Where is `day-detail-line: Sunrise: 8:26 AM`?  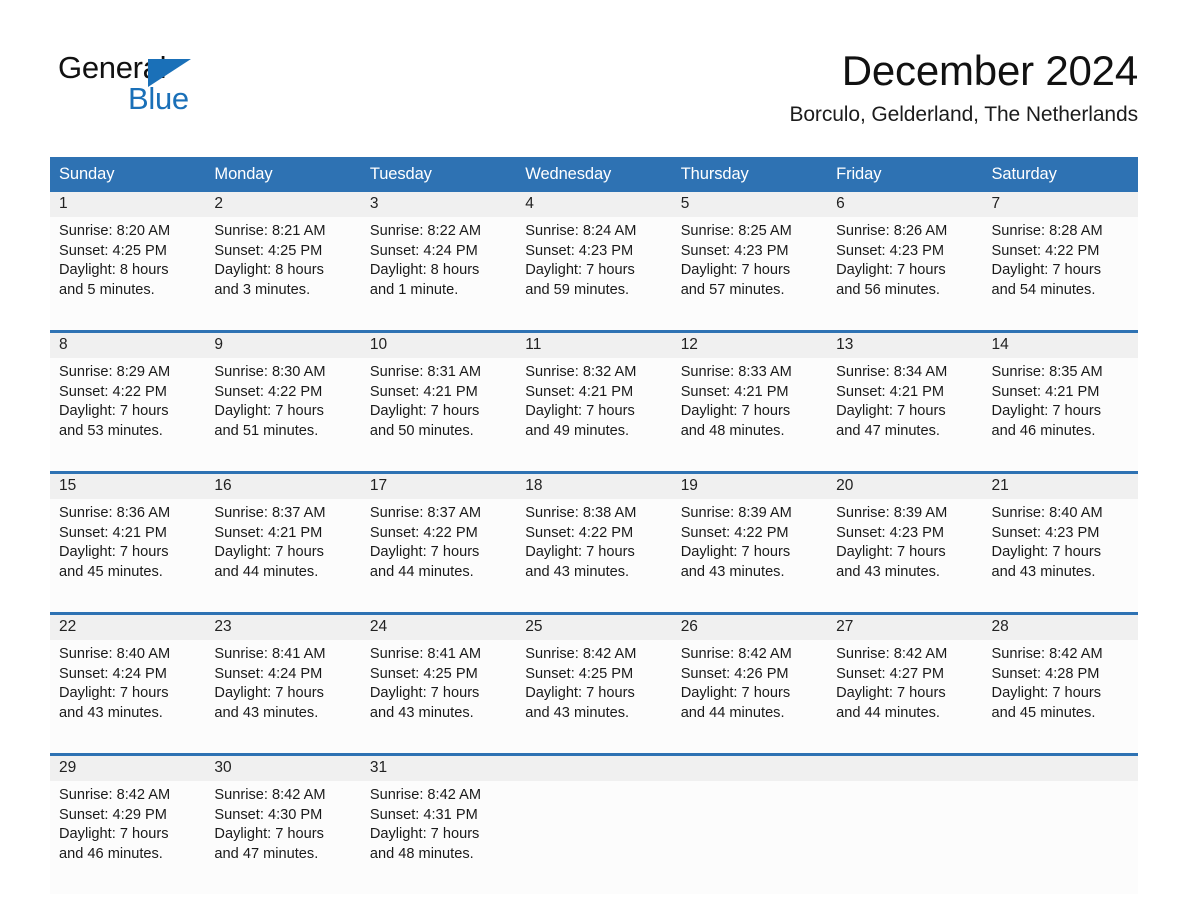 day-detail-line: Sunrise: 8:26 AM is located at coordinates (892, 231).